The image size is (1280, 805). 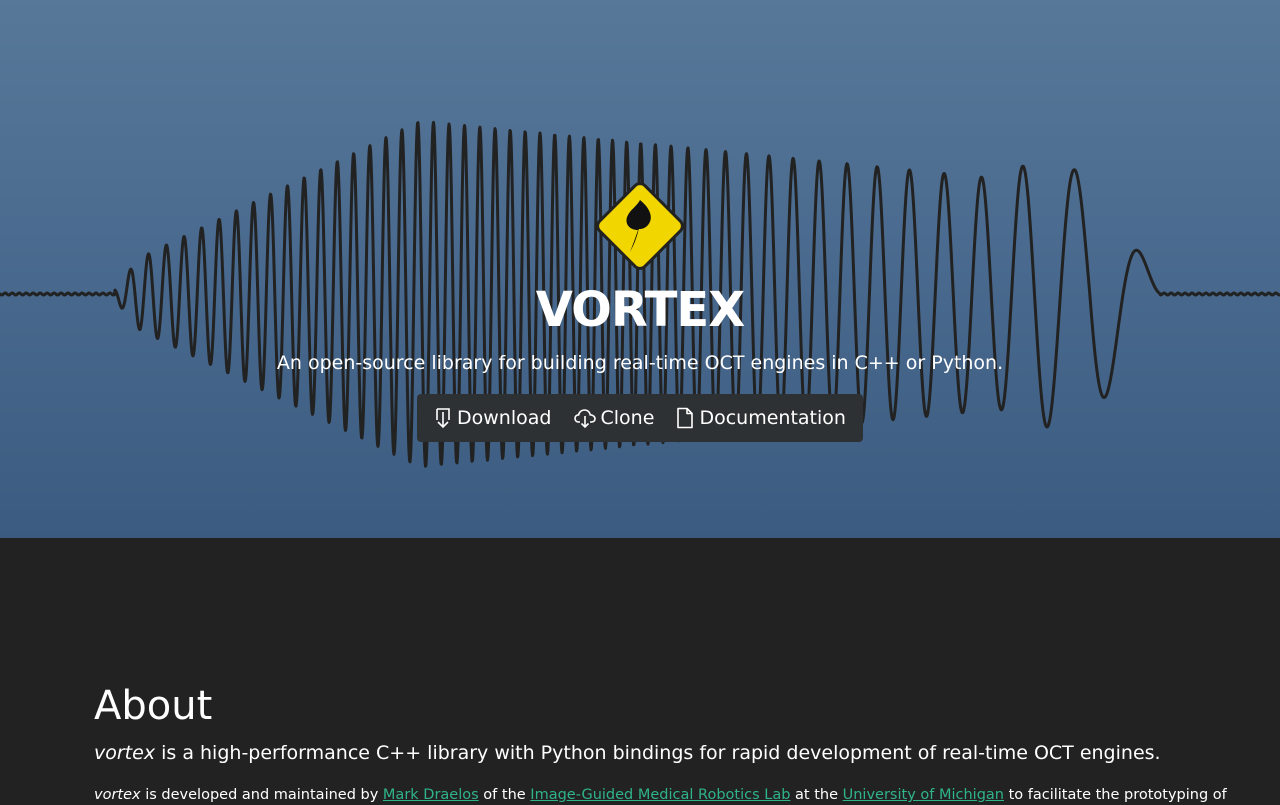 I want to click on documentation-label: Documentation, so click(x=772, y=418).